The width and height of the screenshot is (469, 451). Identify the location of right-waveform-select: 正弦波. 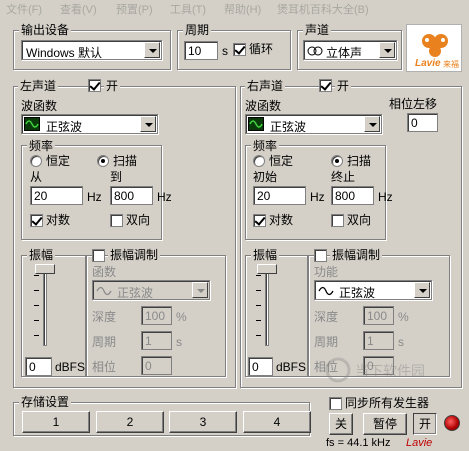
(313, 124).